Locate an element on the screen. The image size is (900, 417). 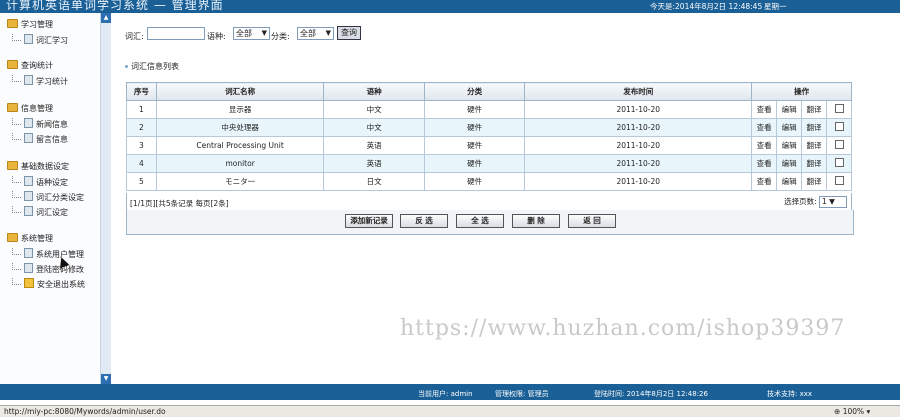
col-header-time: 发布时间 is located at coordinates (638, 91).